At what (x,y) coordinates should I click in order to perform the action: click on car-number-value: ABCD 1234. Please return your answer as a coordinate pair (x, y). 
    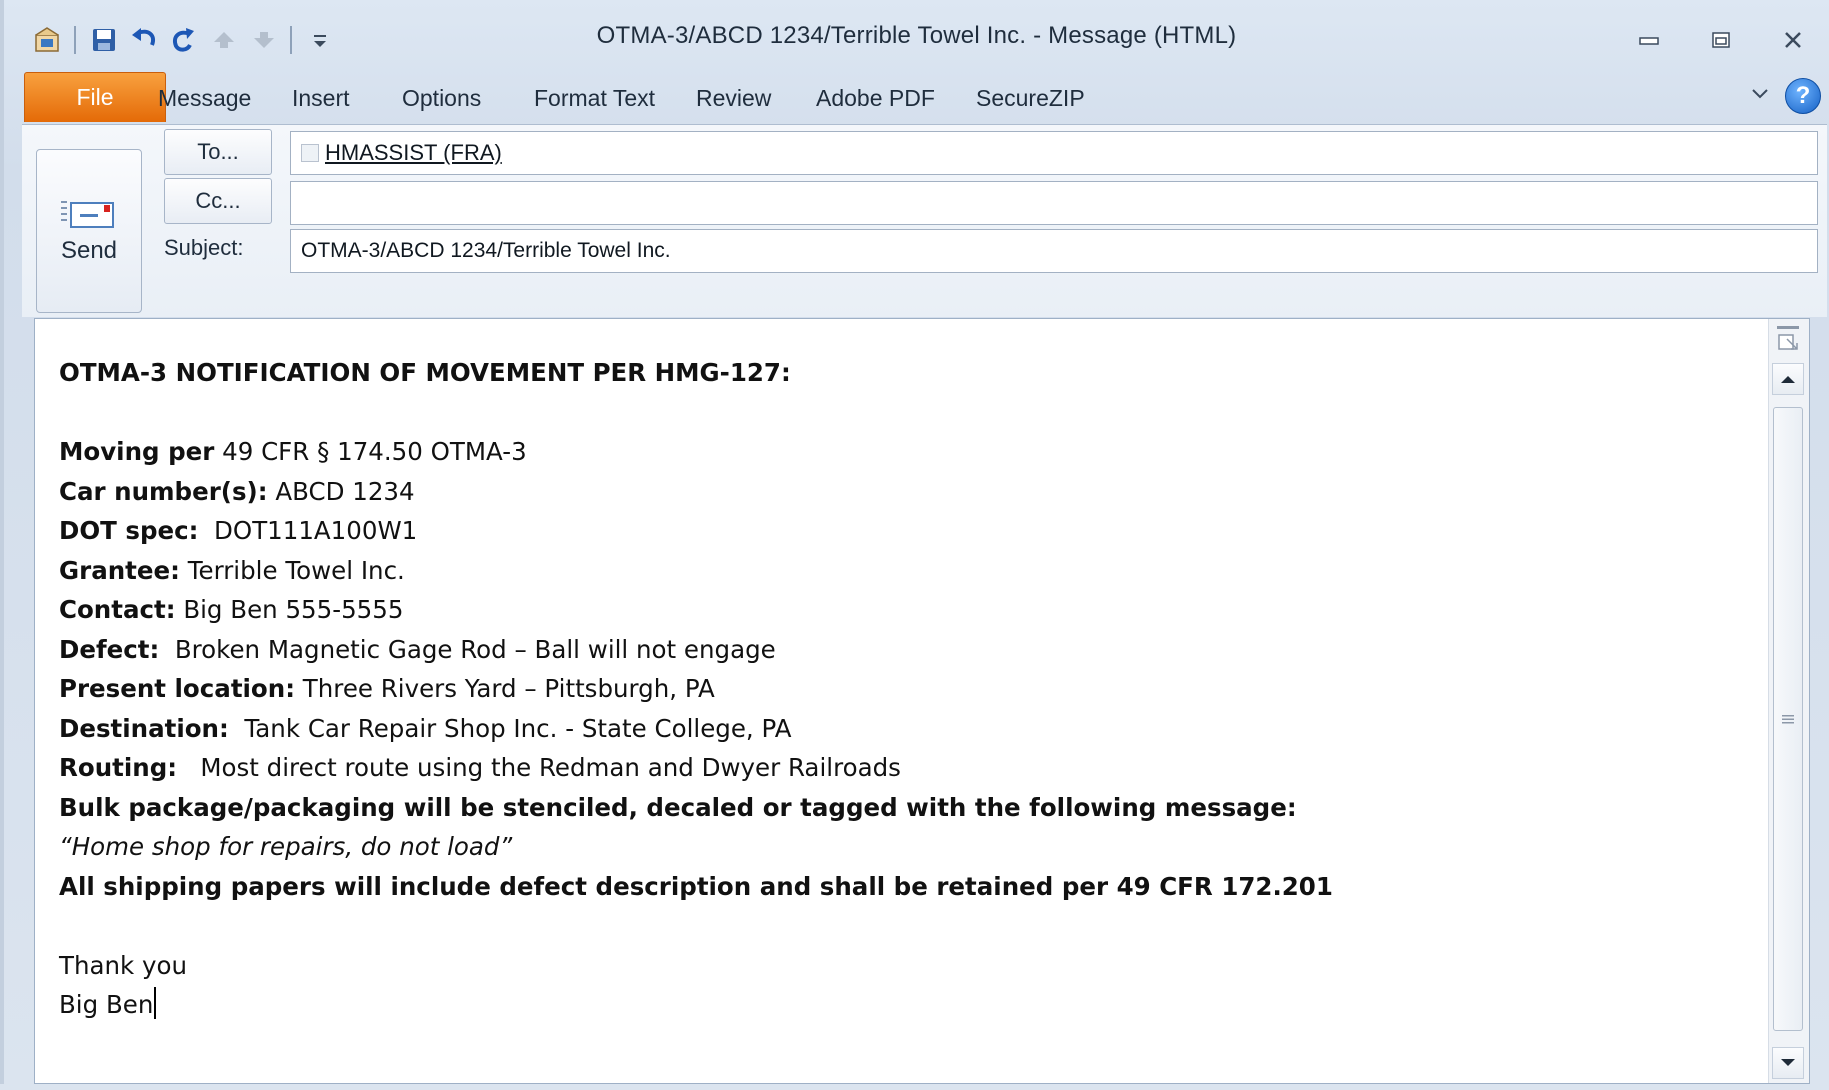
    Looking at the image, I should click on (341, 491).